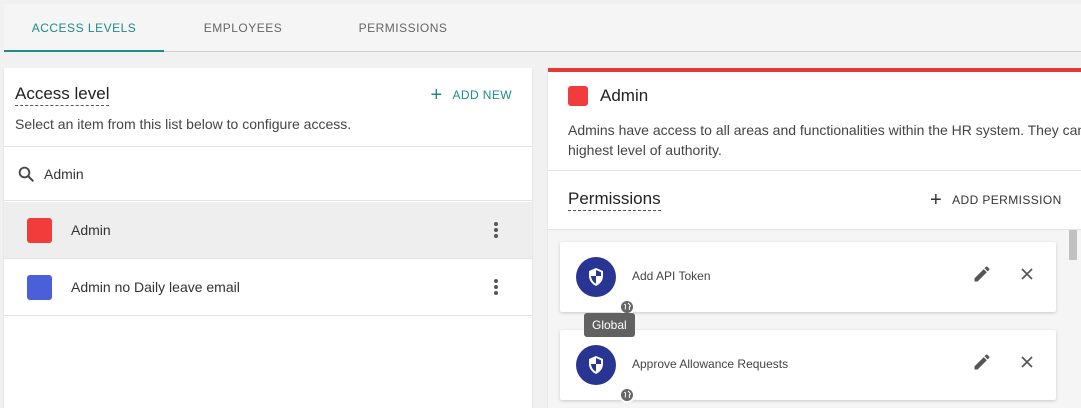 This screenshot has height=408, width=1081. I want to click on access-level-title: Access level, so click(62, 95).